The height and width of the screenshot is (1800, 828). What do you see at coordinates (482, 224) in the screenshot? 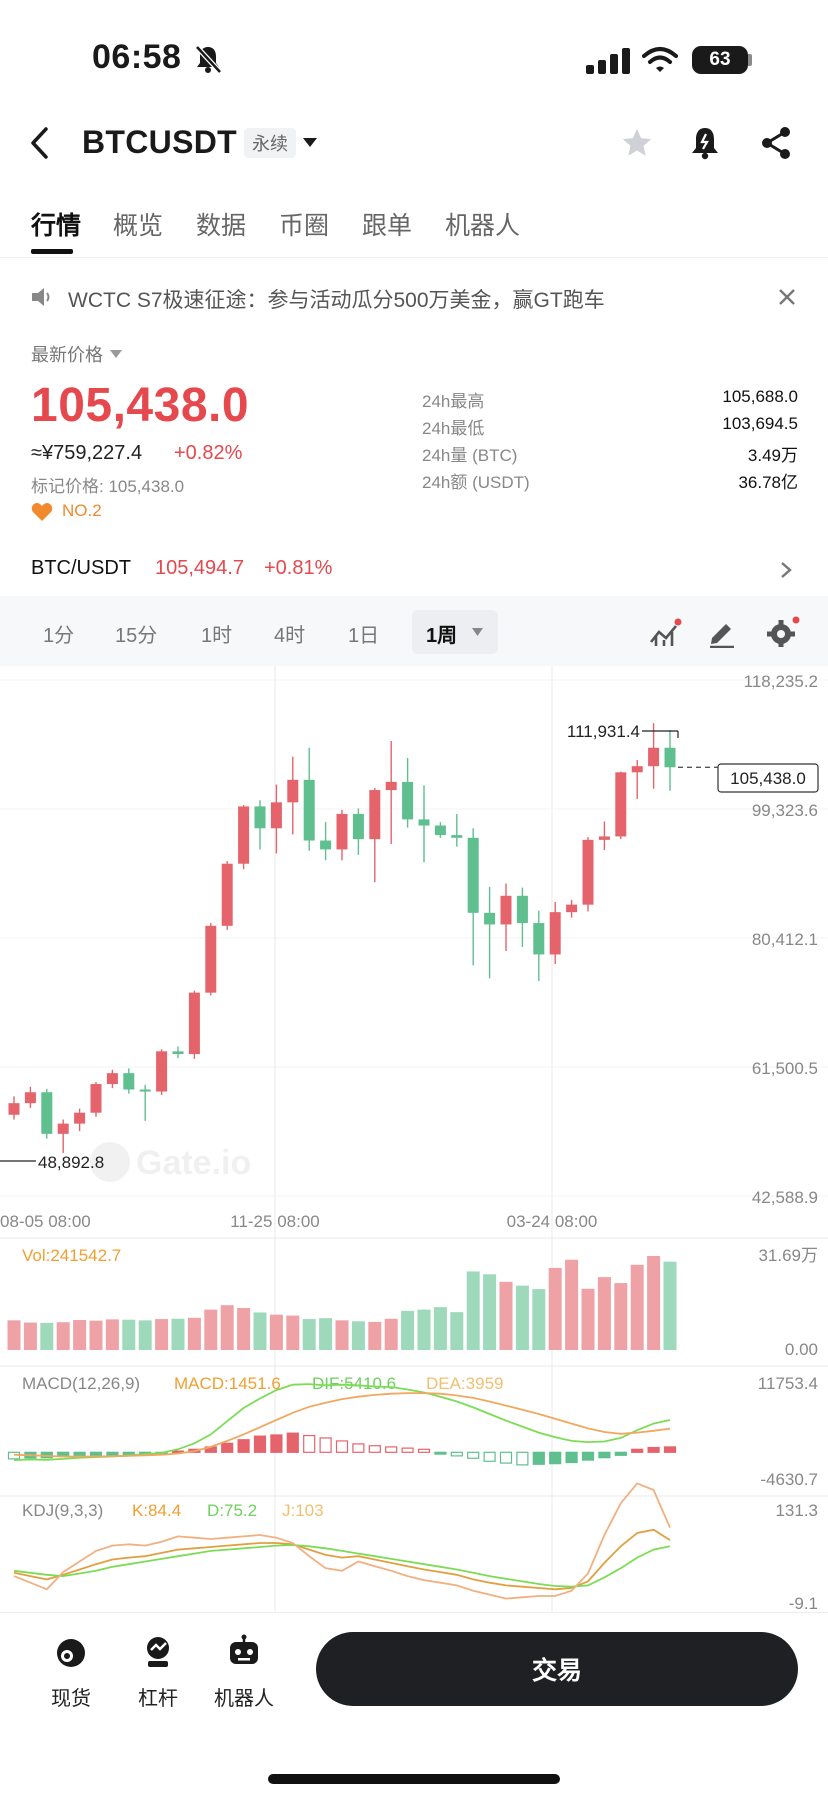
I see `tab-bots: 机器人` at bounding box center [482, 224].